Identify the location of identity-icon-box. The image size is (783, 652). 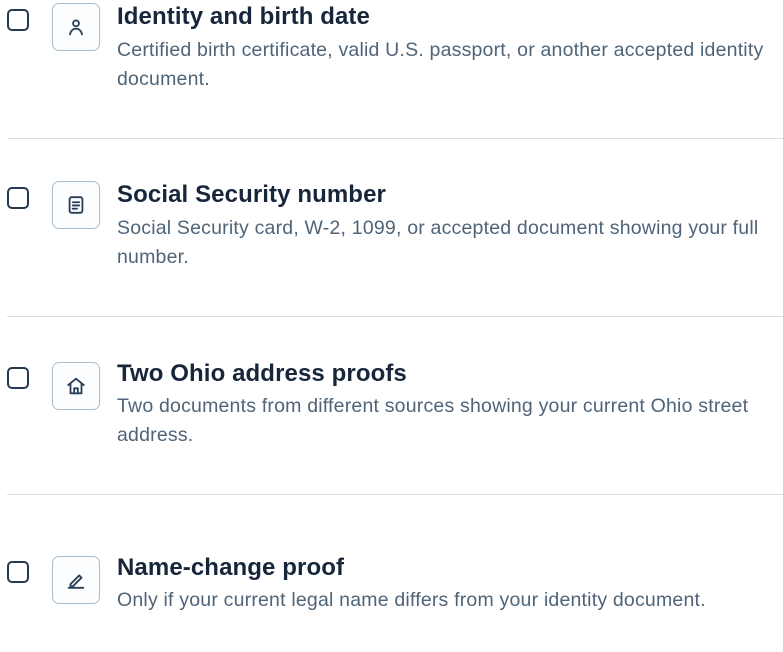
(76, 27).